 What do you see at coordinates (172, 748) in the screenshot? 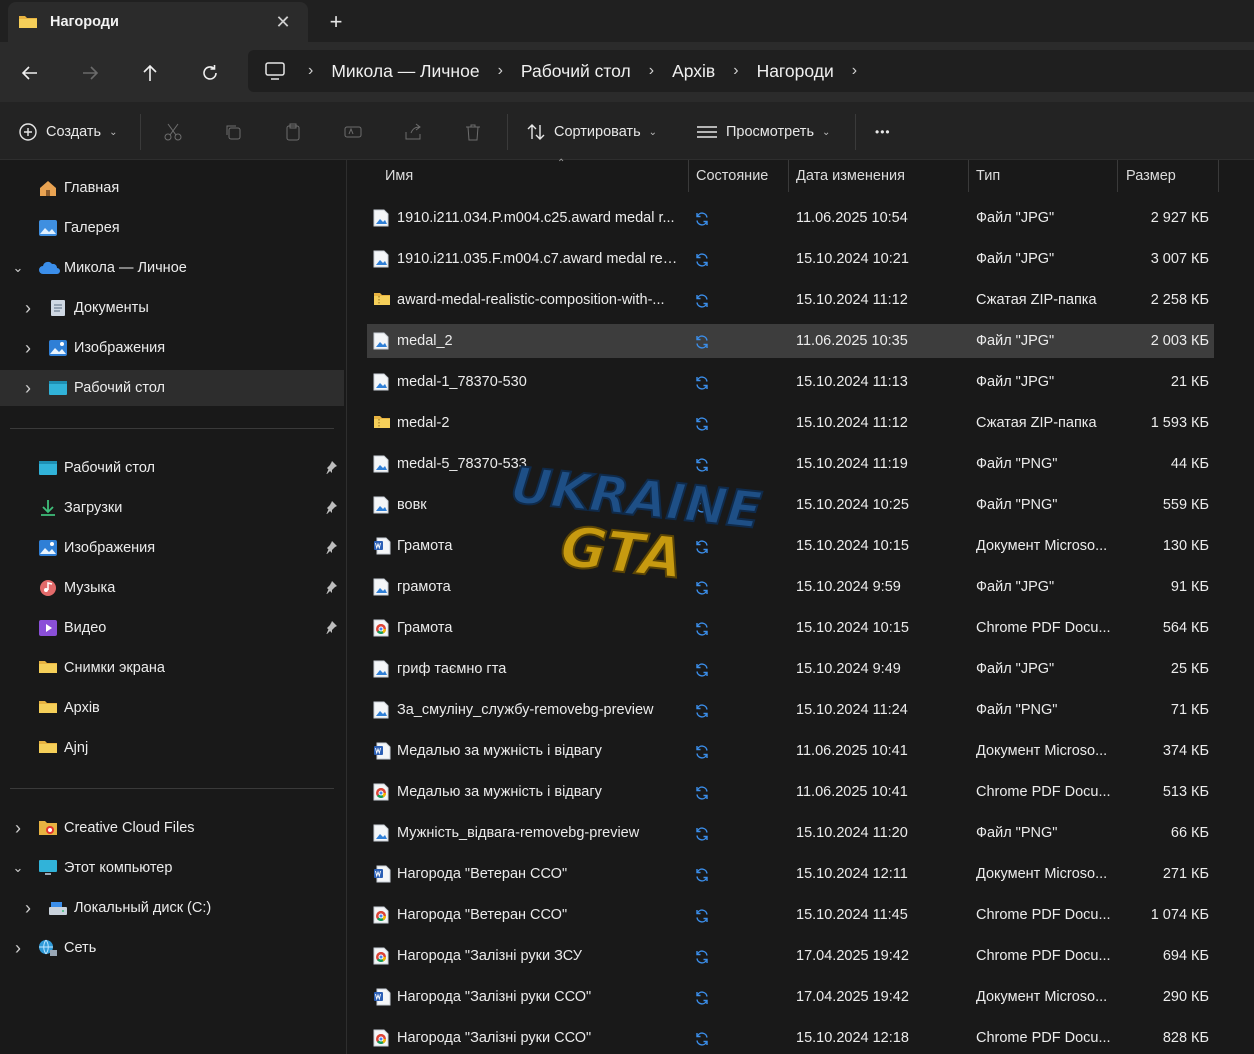
I see `sidebar-item-folder: Ajnj` at bounding box center [172, 748].